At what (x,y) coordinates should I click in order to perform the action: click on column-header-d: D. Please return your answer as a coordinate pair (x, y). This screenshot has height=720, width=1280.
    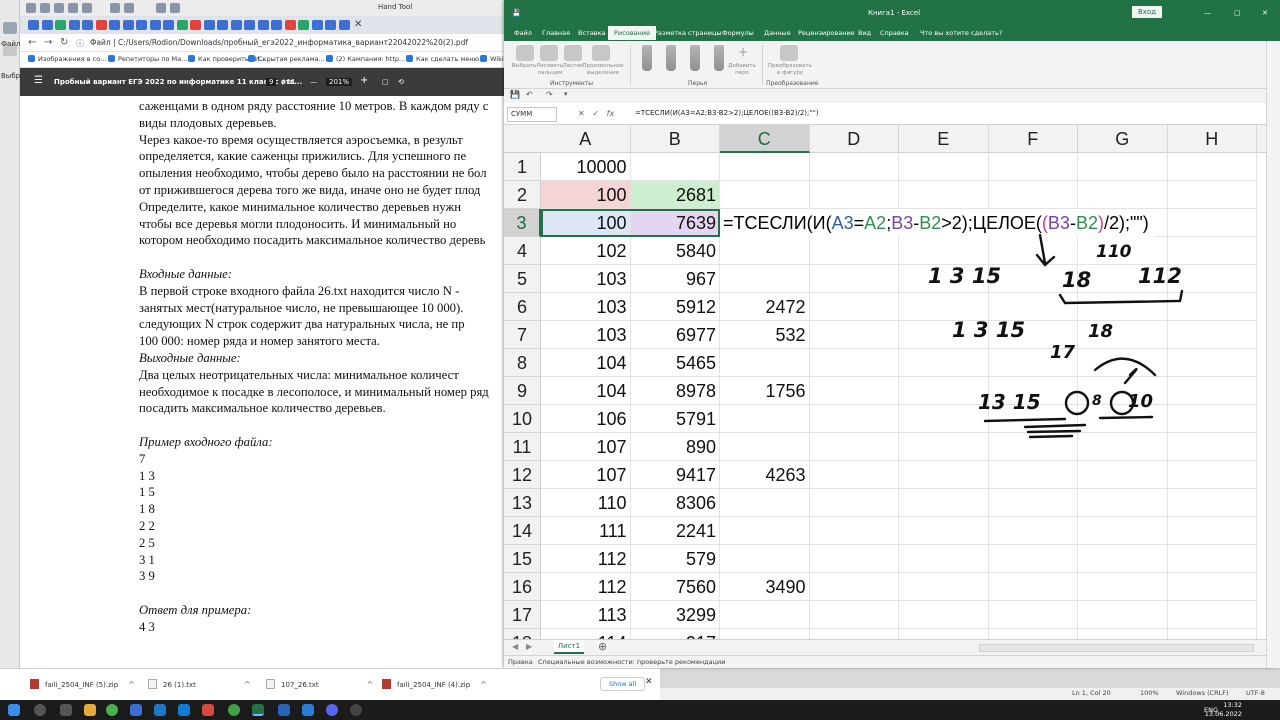
    Looking at the image, I should click on (854, 139).